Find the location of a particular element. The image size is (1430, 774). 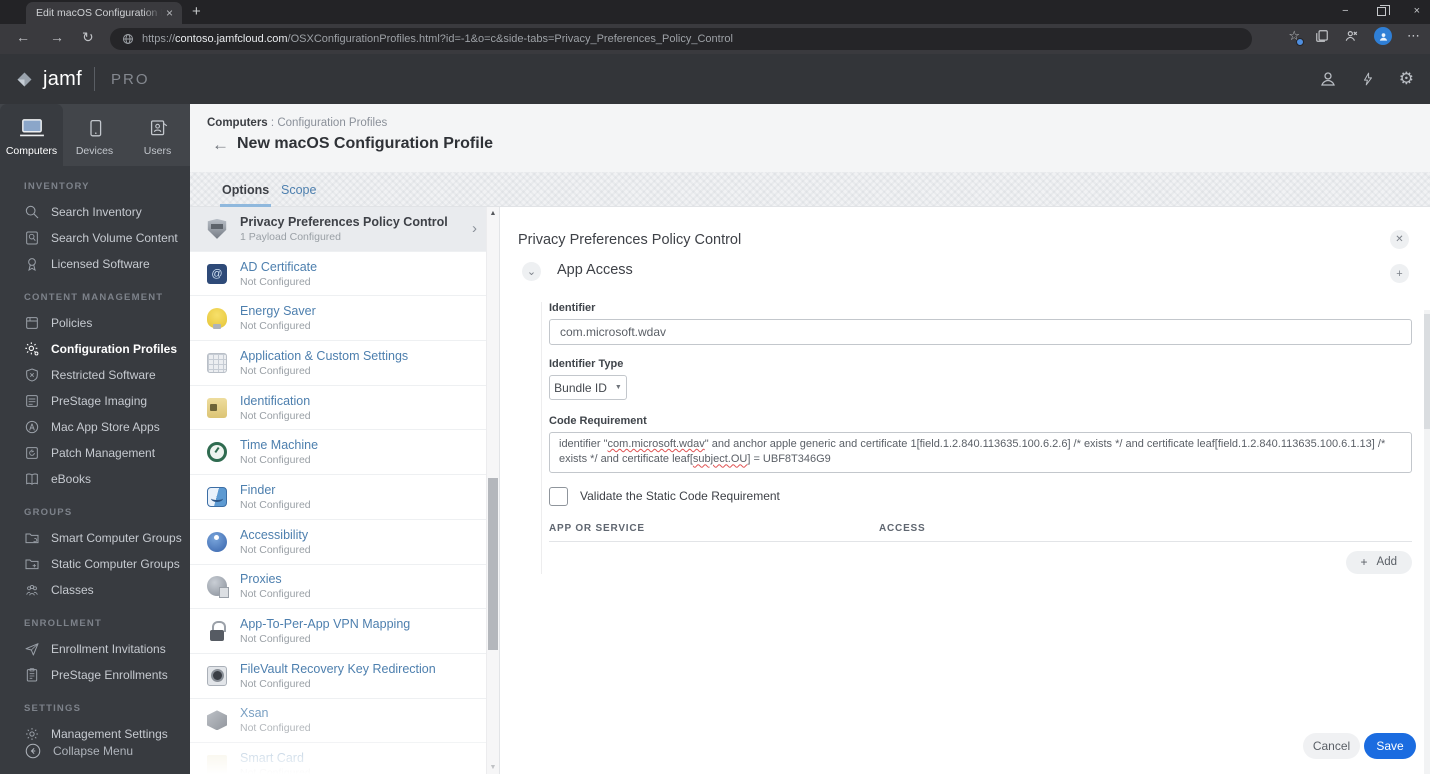

back-arrow-button: ← is located at coordinates (220, 145).